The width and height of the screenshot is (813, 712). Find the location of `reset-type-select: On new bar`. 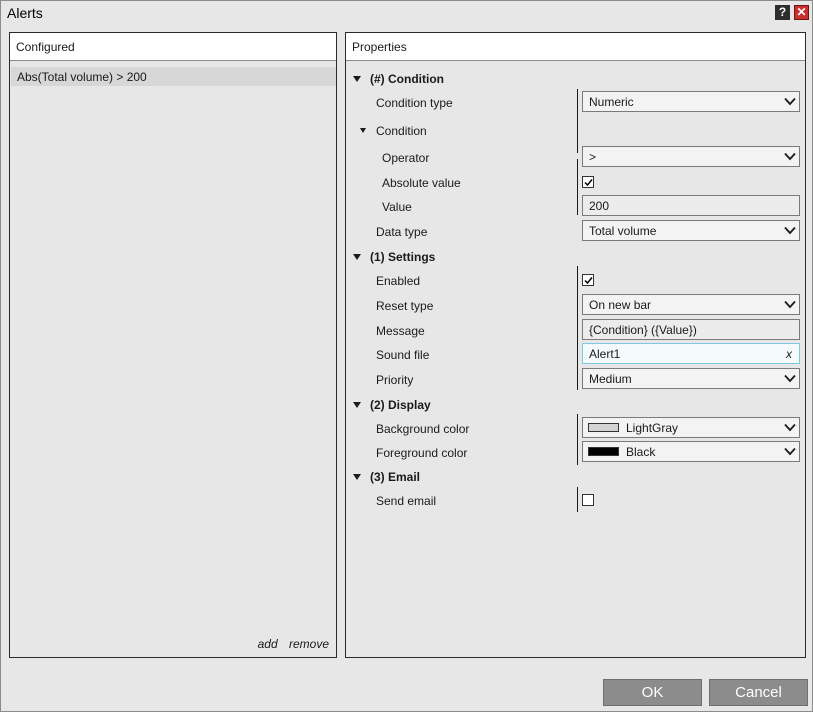

reset-type-select: On new bar is located at coordinates (691, 304).